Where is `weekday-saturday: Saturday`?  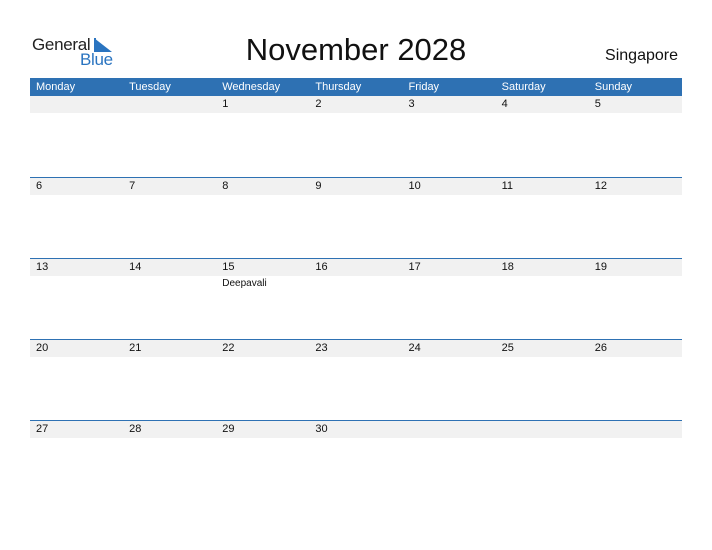
weekday-saturday: Saturday is located at coordinates (523, 87).